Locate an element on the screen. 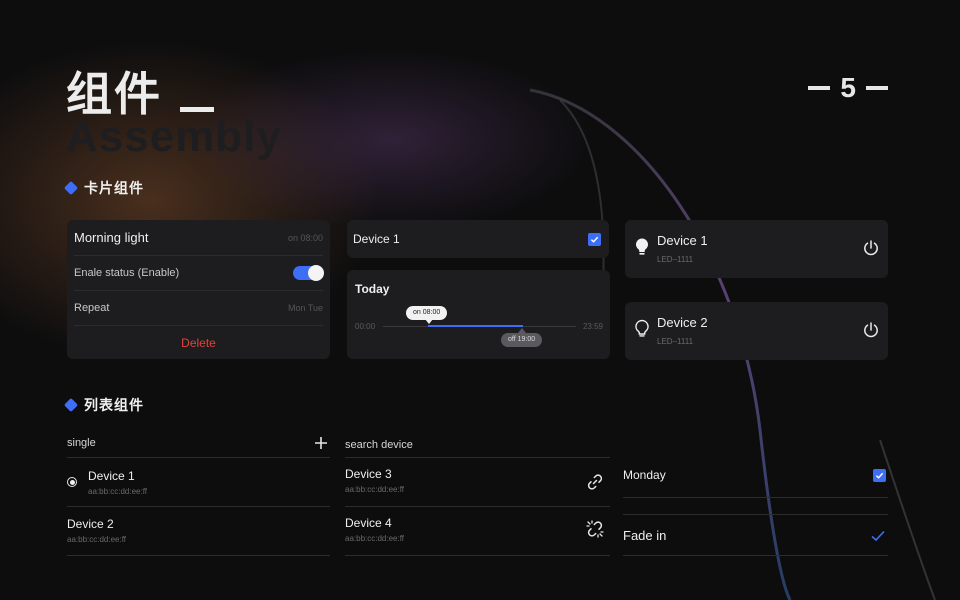 This screenshot has width=960, height=600. list-item: Device 2 aa:bb:cc:dd:ee:ff is located at coordinates (198, 534).